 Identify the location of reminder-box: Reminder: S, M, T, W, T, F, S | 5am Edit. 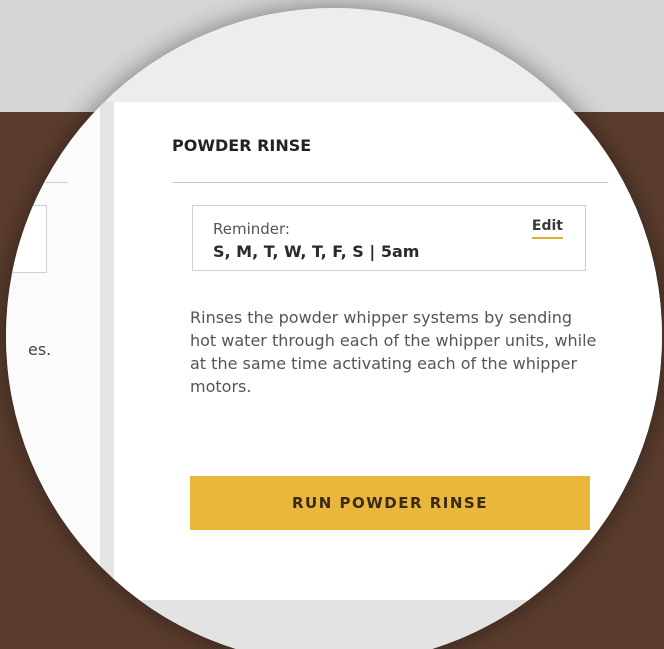
(389, 238).